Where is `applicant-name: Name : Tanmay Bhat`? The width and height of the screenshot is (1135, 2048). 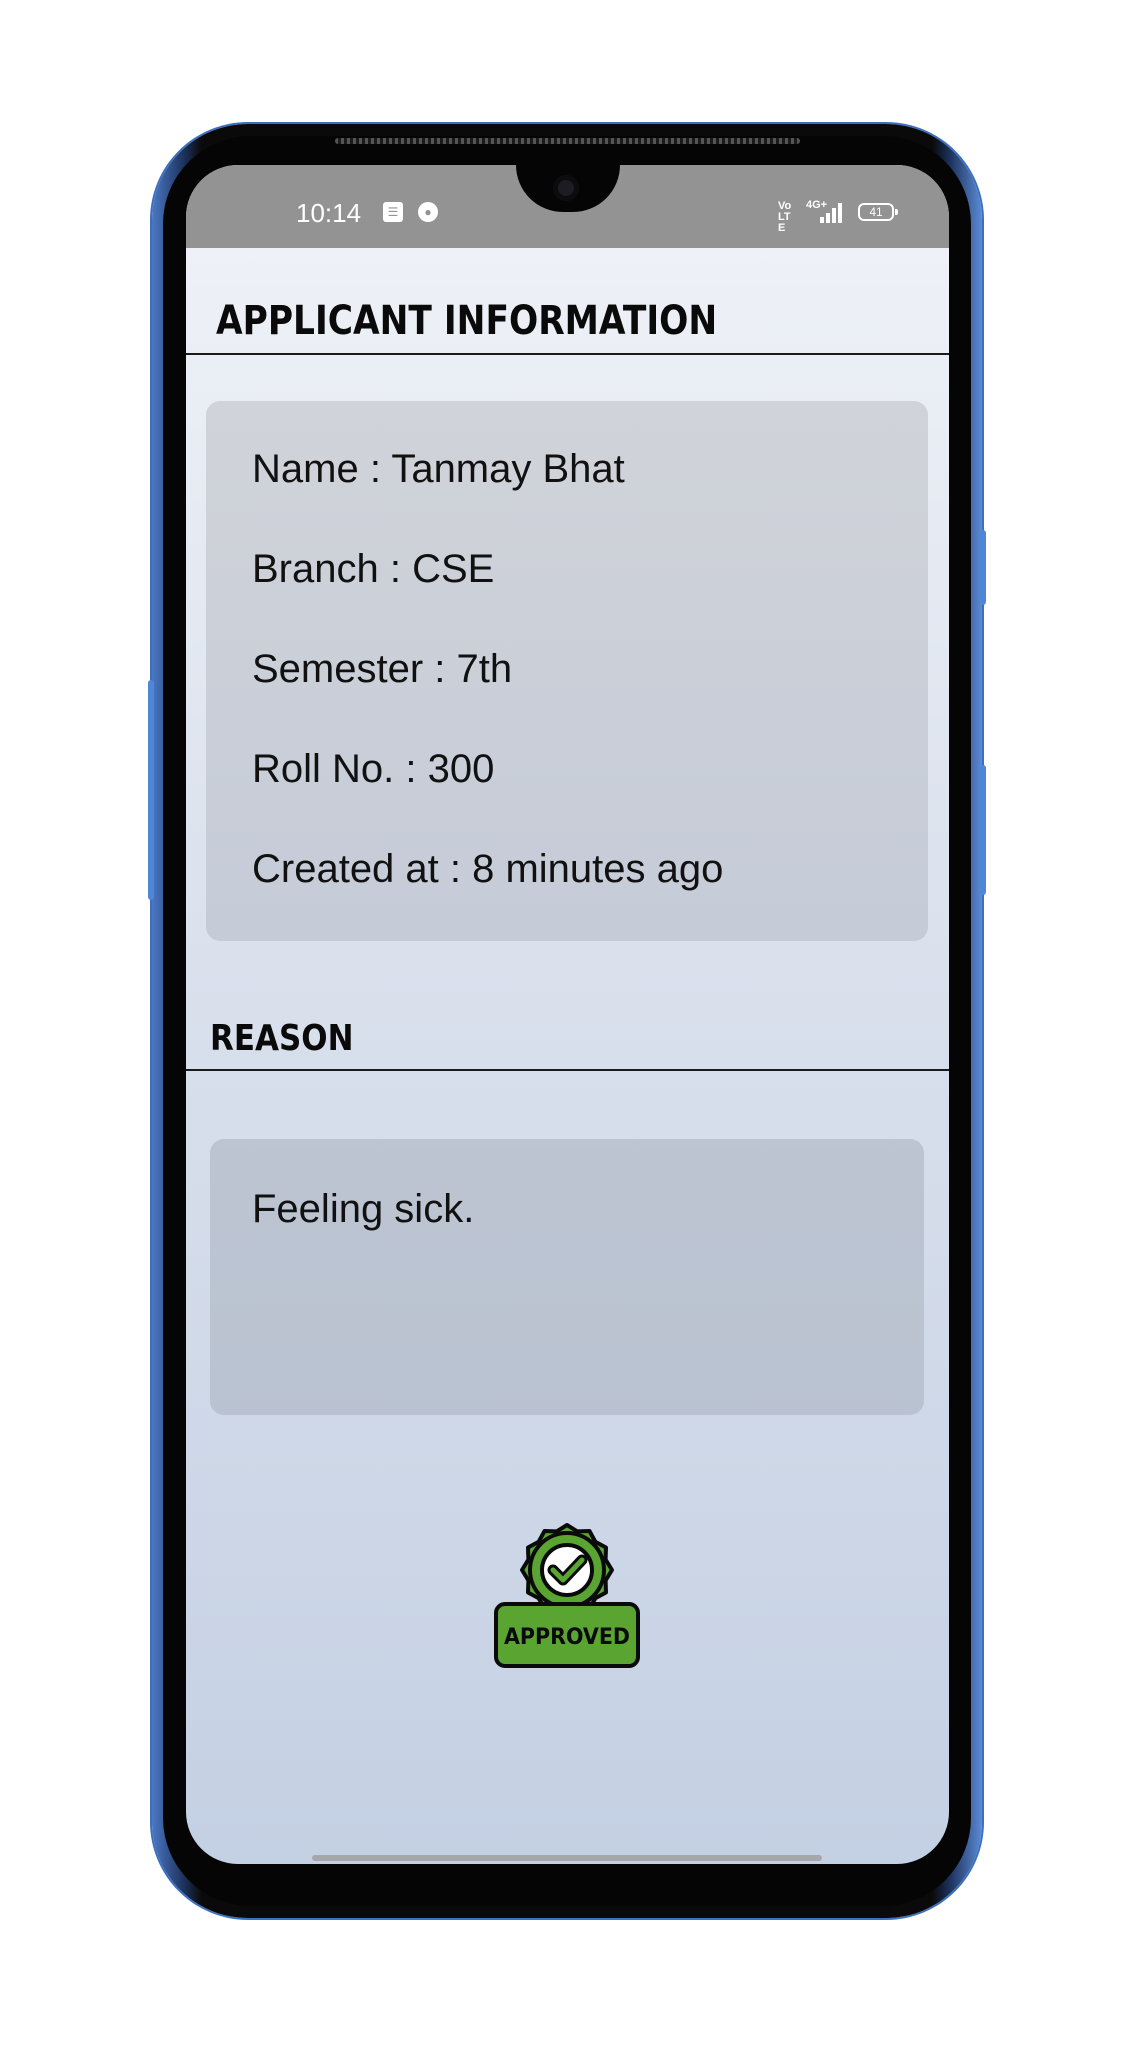 applicant-name: Name : Tanmay Bhat is located at coordinates (438, 469).